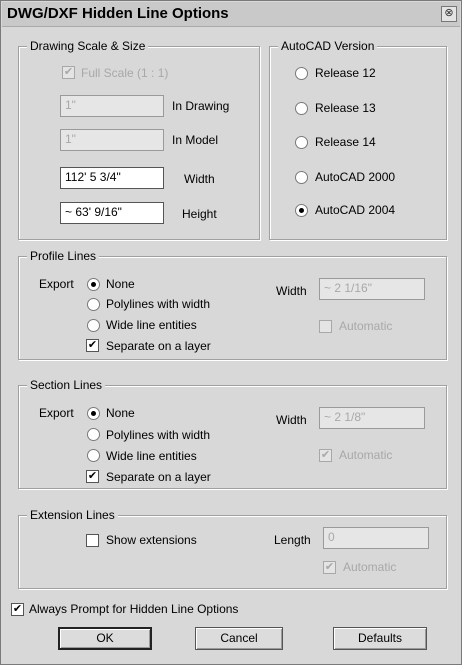  What do you see at coordinates (93, 434) in the screenshot?
I see `section-polylines-radio` at bounding box center [93, 434].